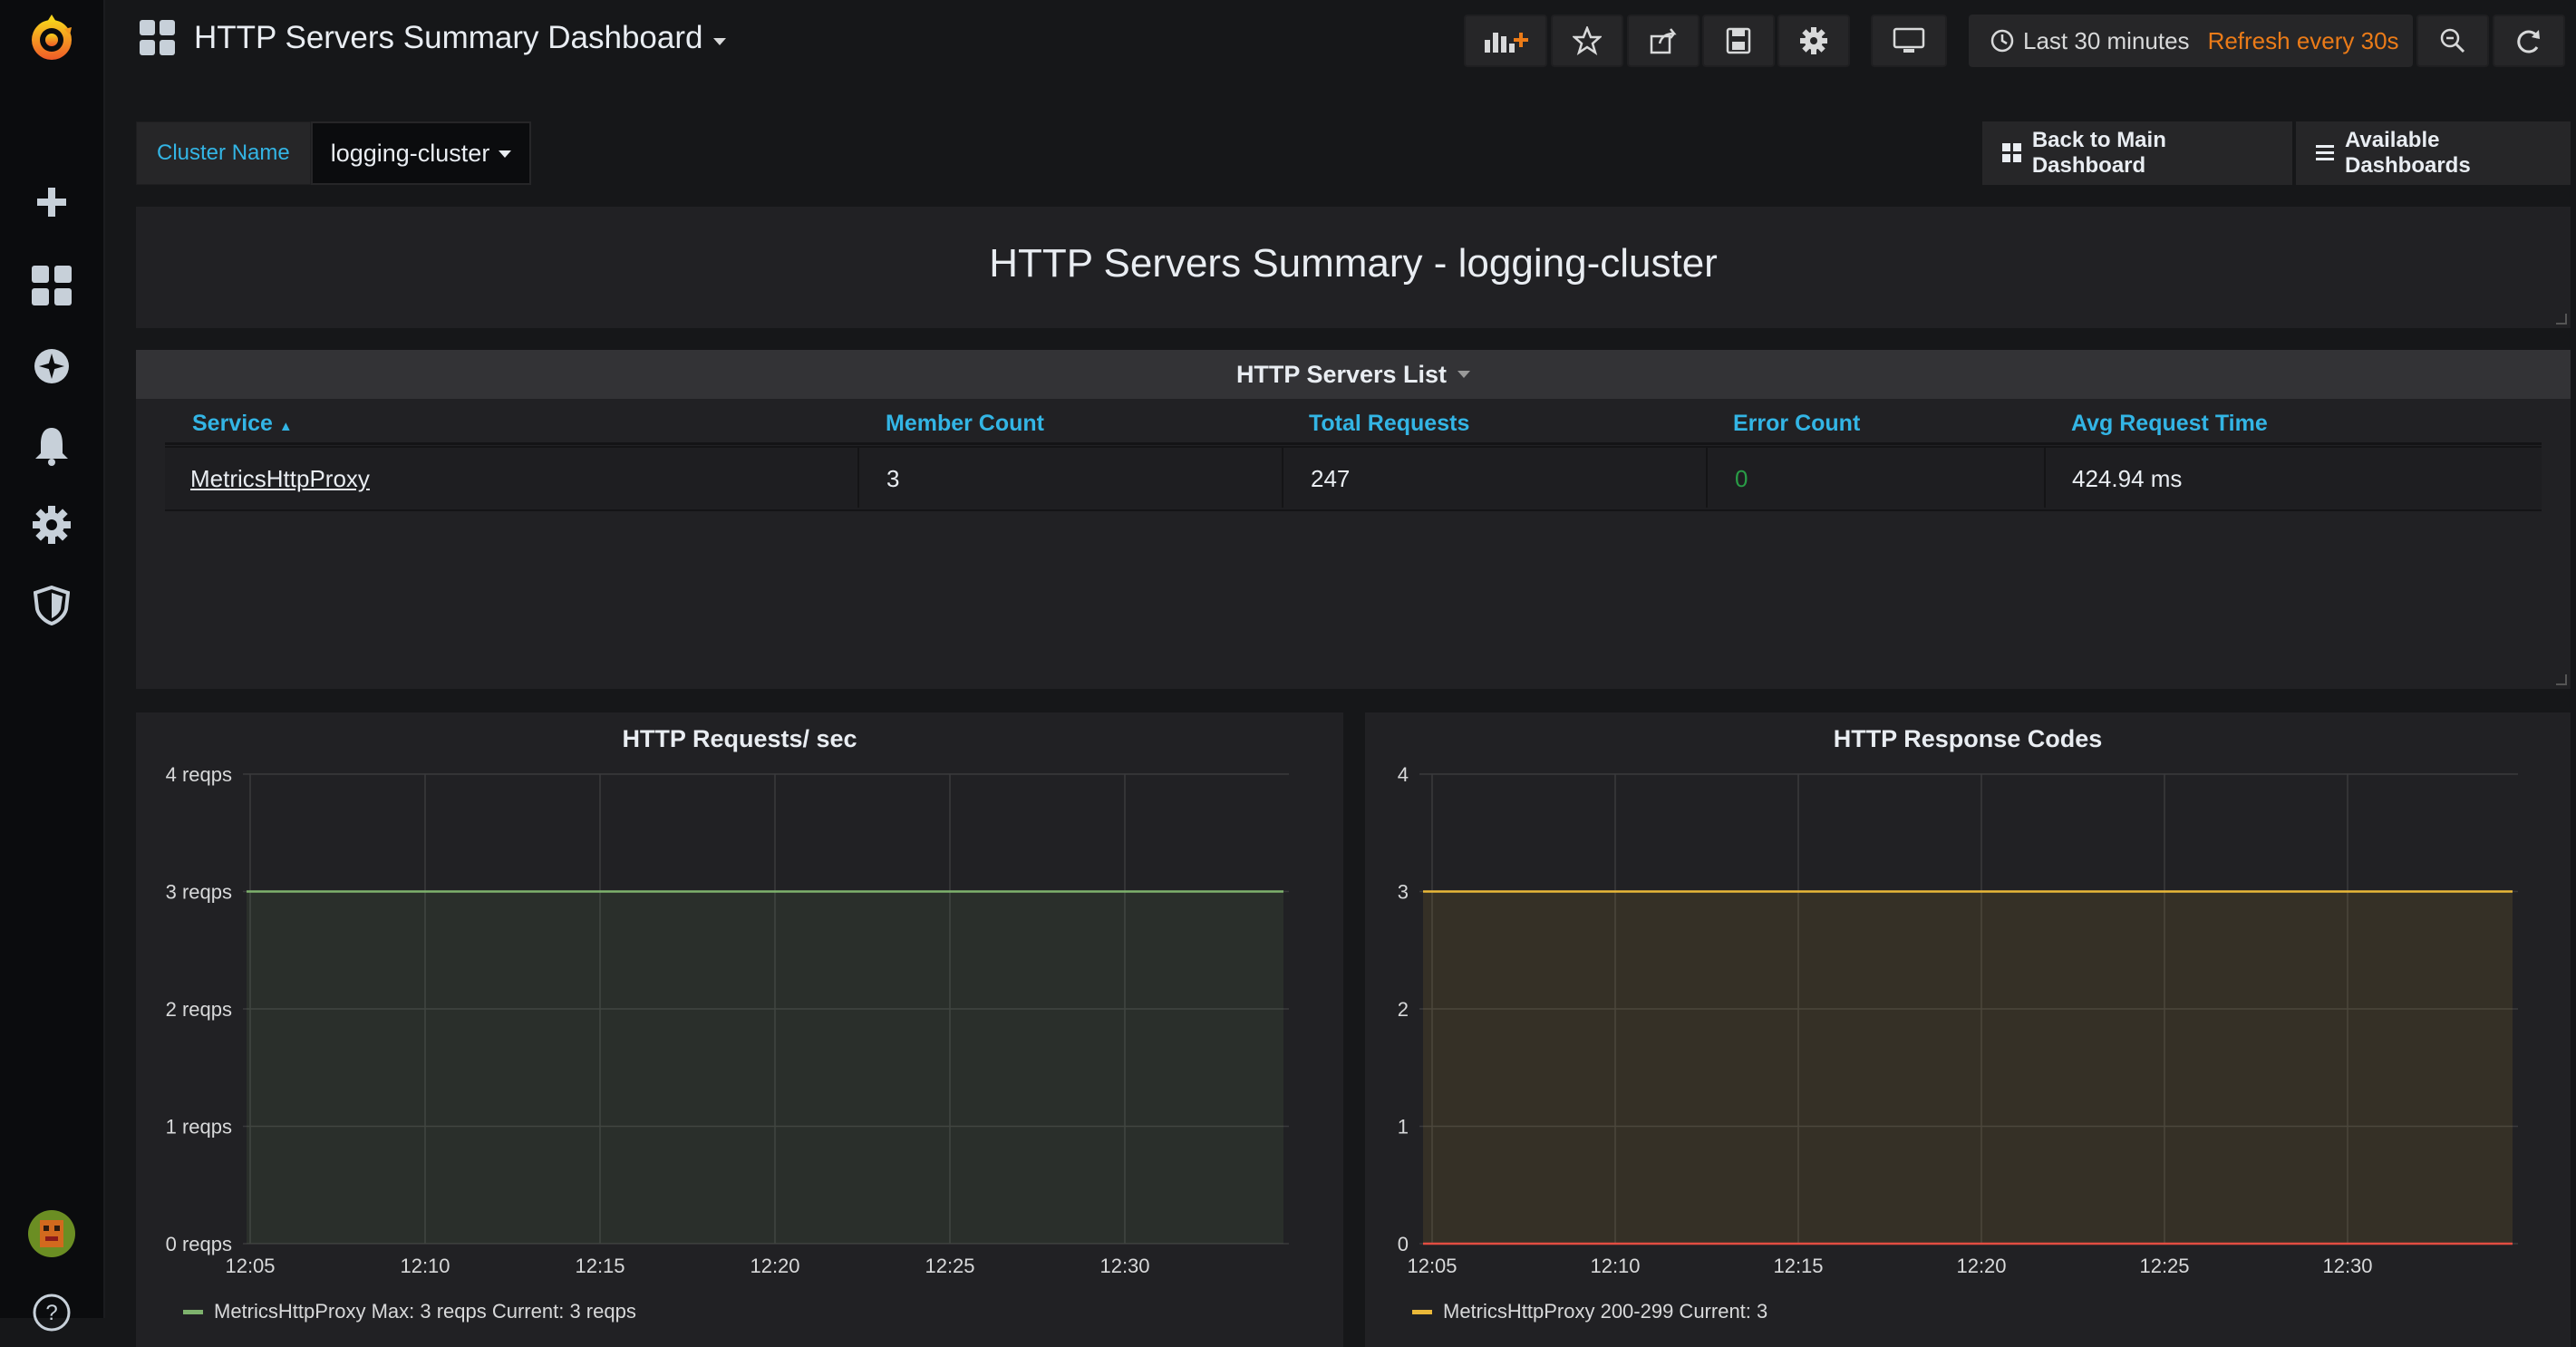  Describe the element at coordinates (52, 666) in the screenshot. I see `side-menu: ?` at that location.